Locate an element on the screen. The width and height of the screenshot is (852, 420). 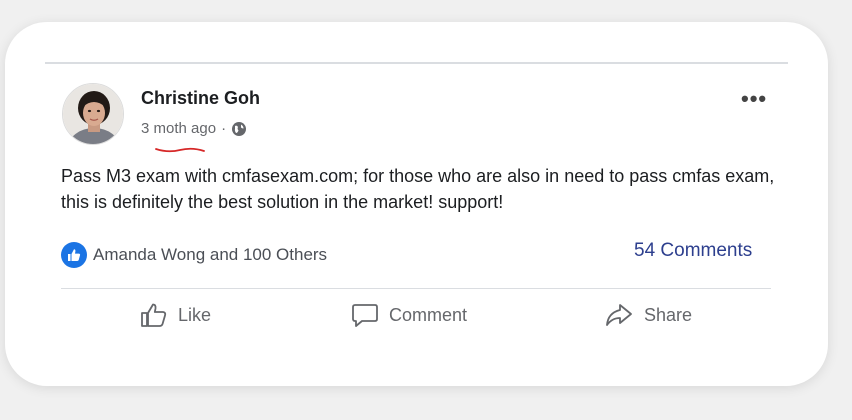
share-label: Share is located at coordinates (668, 314).